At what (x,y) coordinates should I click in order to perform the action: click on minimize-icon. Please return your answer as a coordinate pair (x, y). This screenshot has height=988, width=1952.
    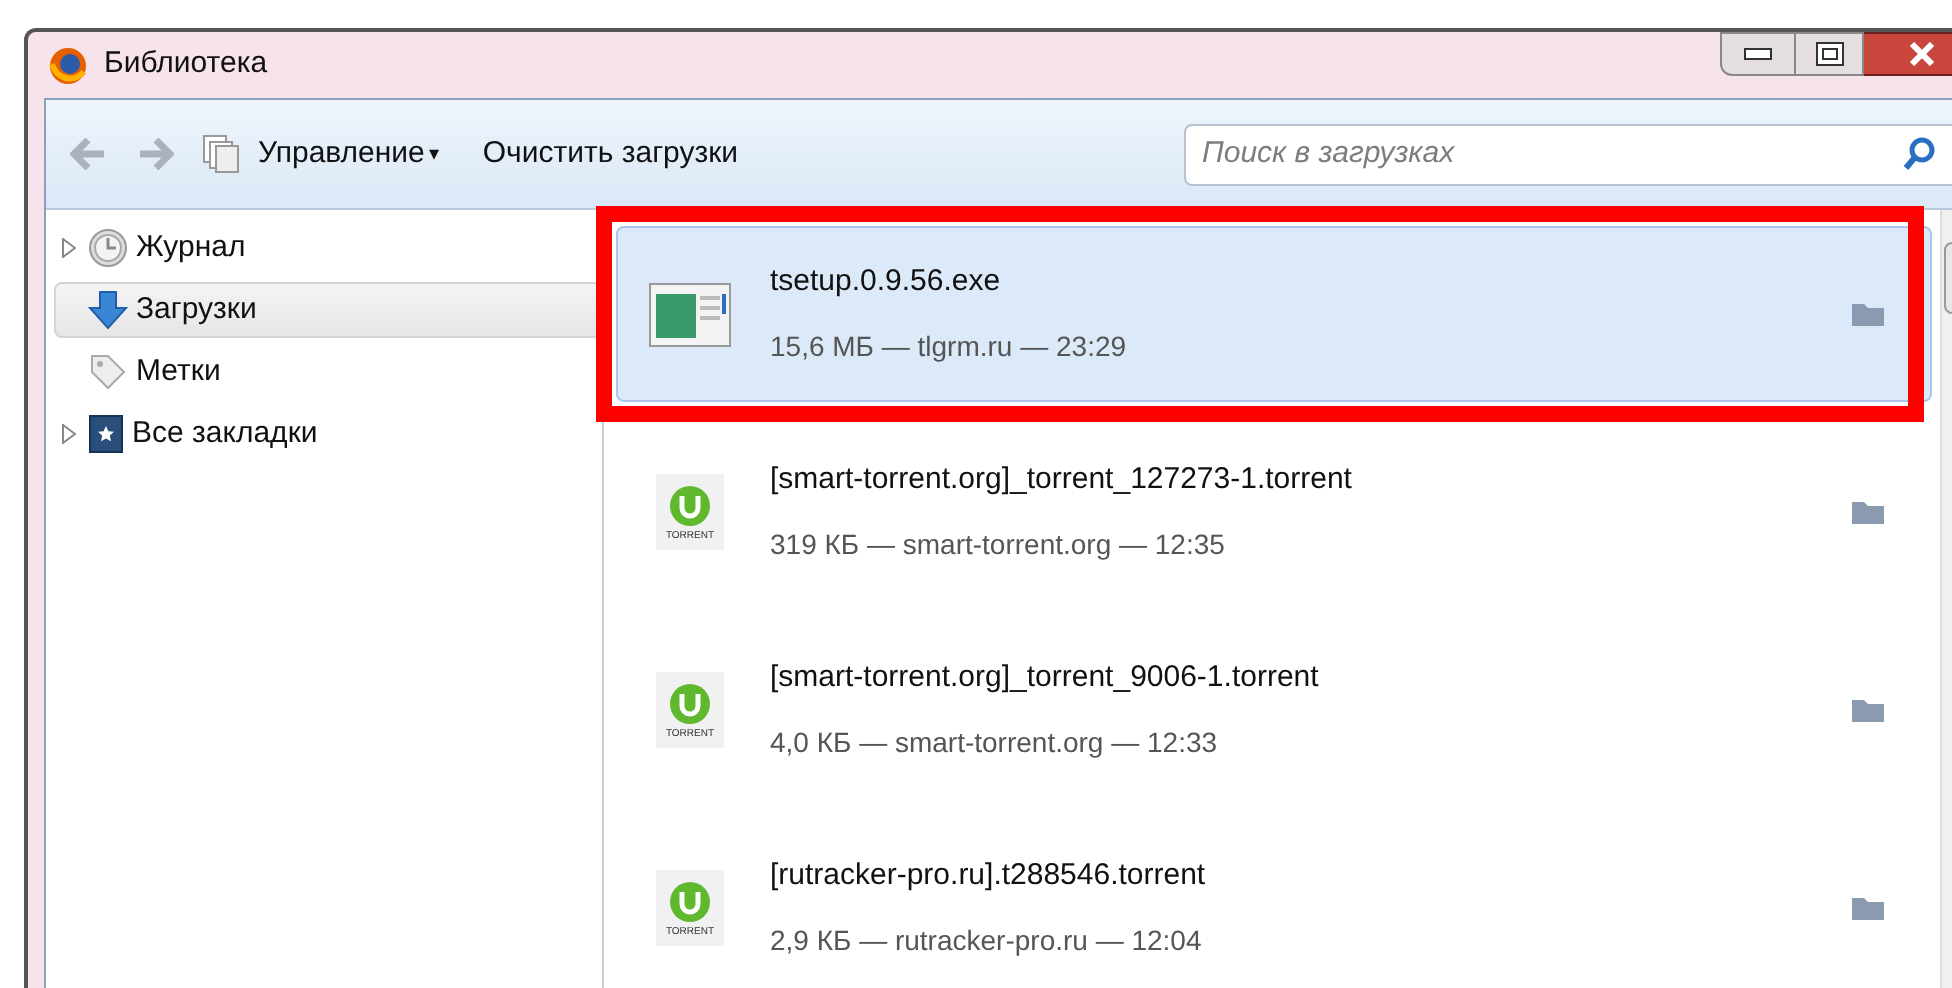
    Looking at the image, I should click on (1758, 54).